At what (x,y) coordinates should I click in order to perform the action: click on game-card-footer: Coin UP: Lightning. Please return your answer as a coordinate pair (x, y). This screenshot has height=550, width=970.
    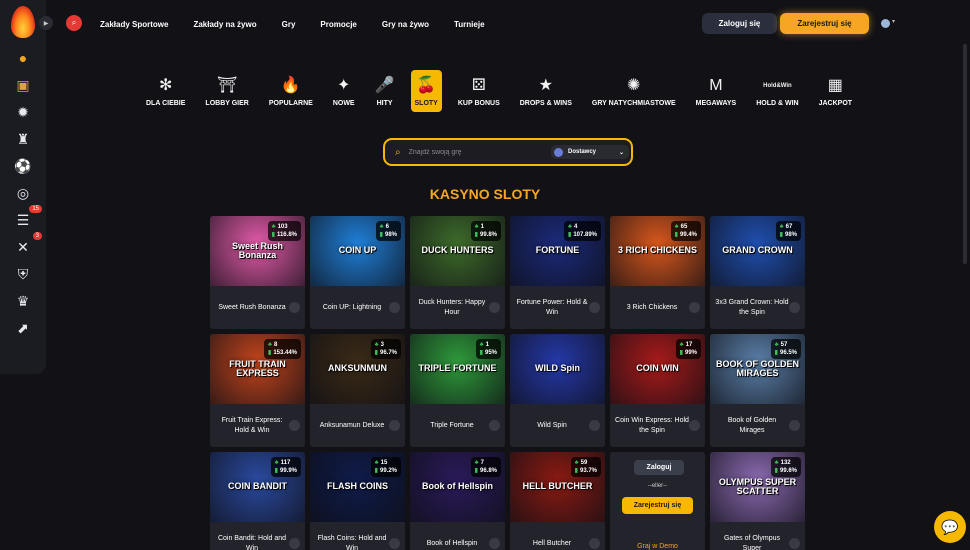
    Looking at the image, I should click on (357, 307).